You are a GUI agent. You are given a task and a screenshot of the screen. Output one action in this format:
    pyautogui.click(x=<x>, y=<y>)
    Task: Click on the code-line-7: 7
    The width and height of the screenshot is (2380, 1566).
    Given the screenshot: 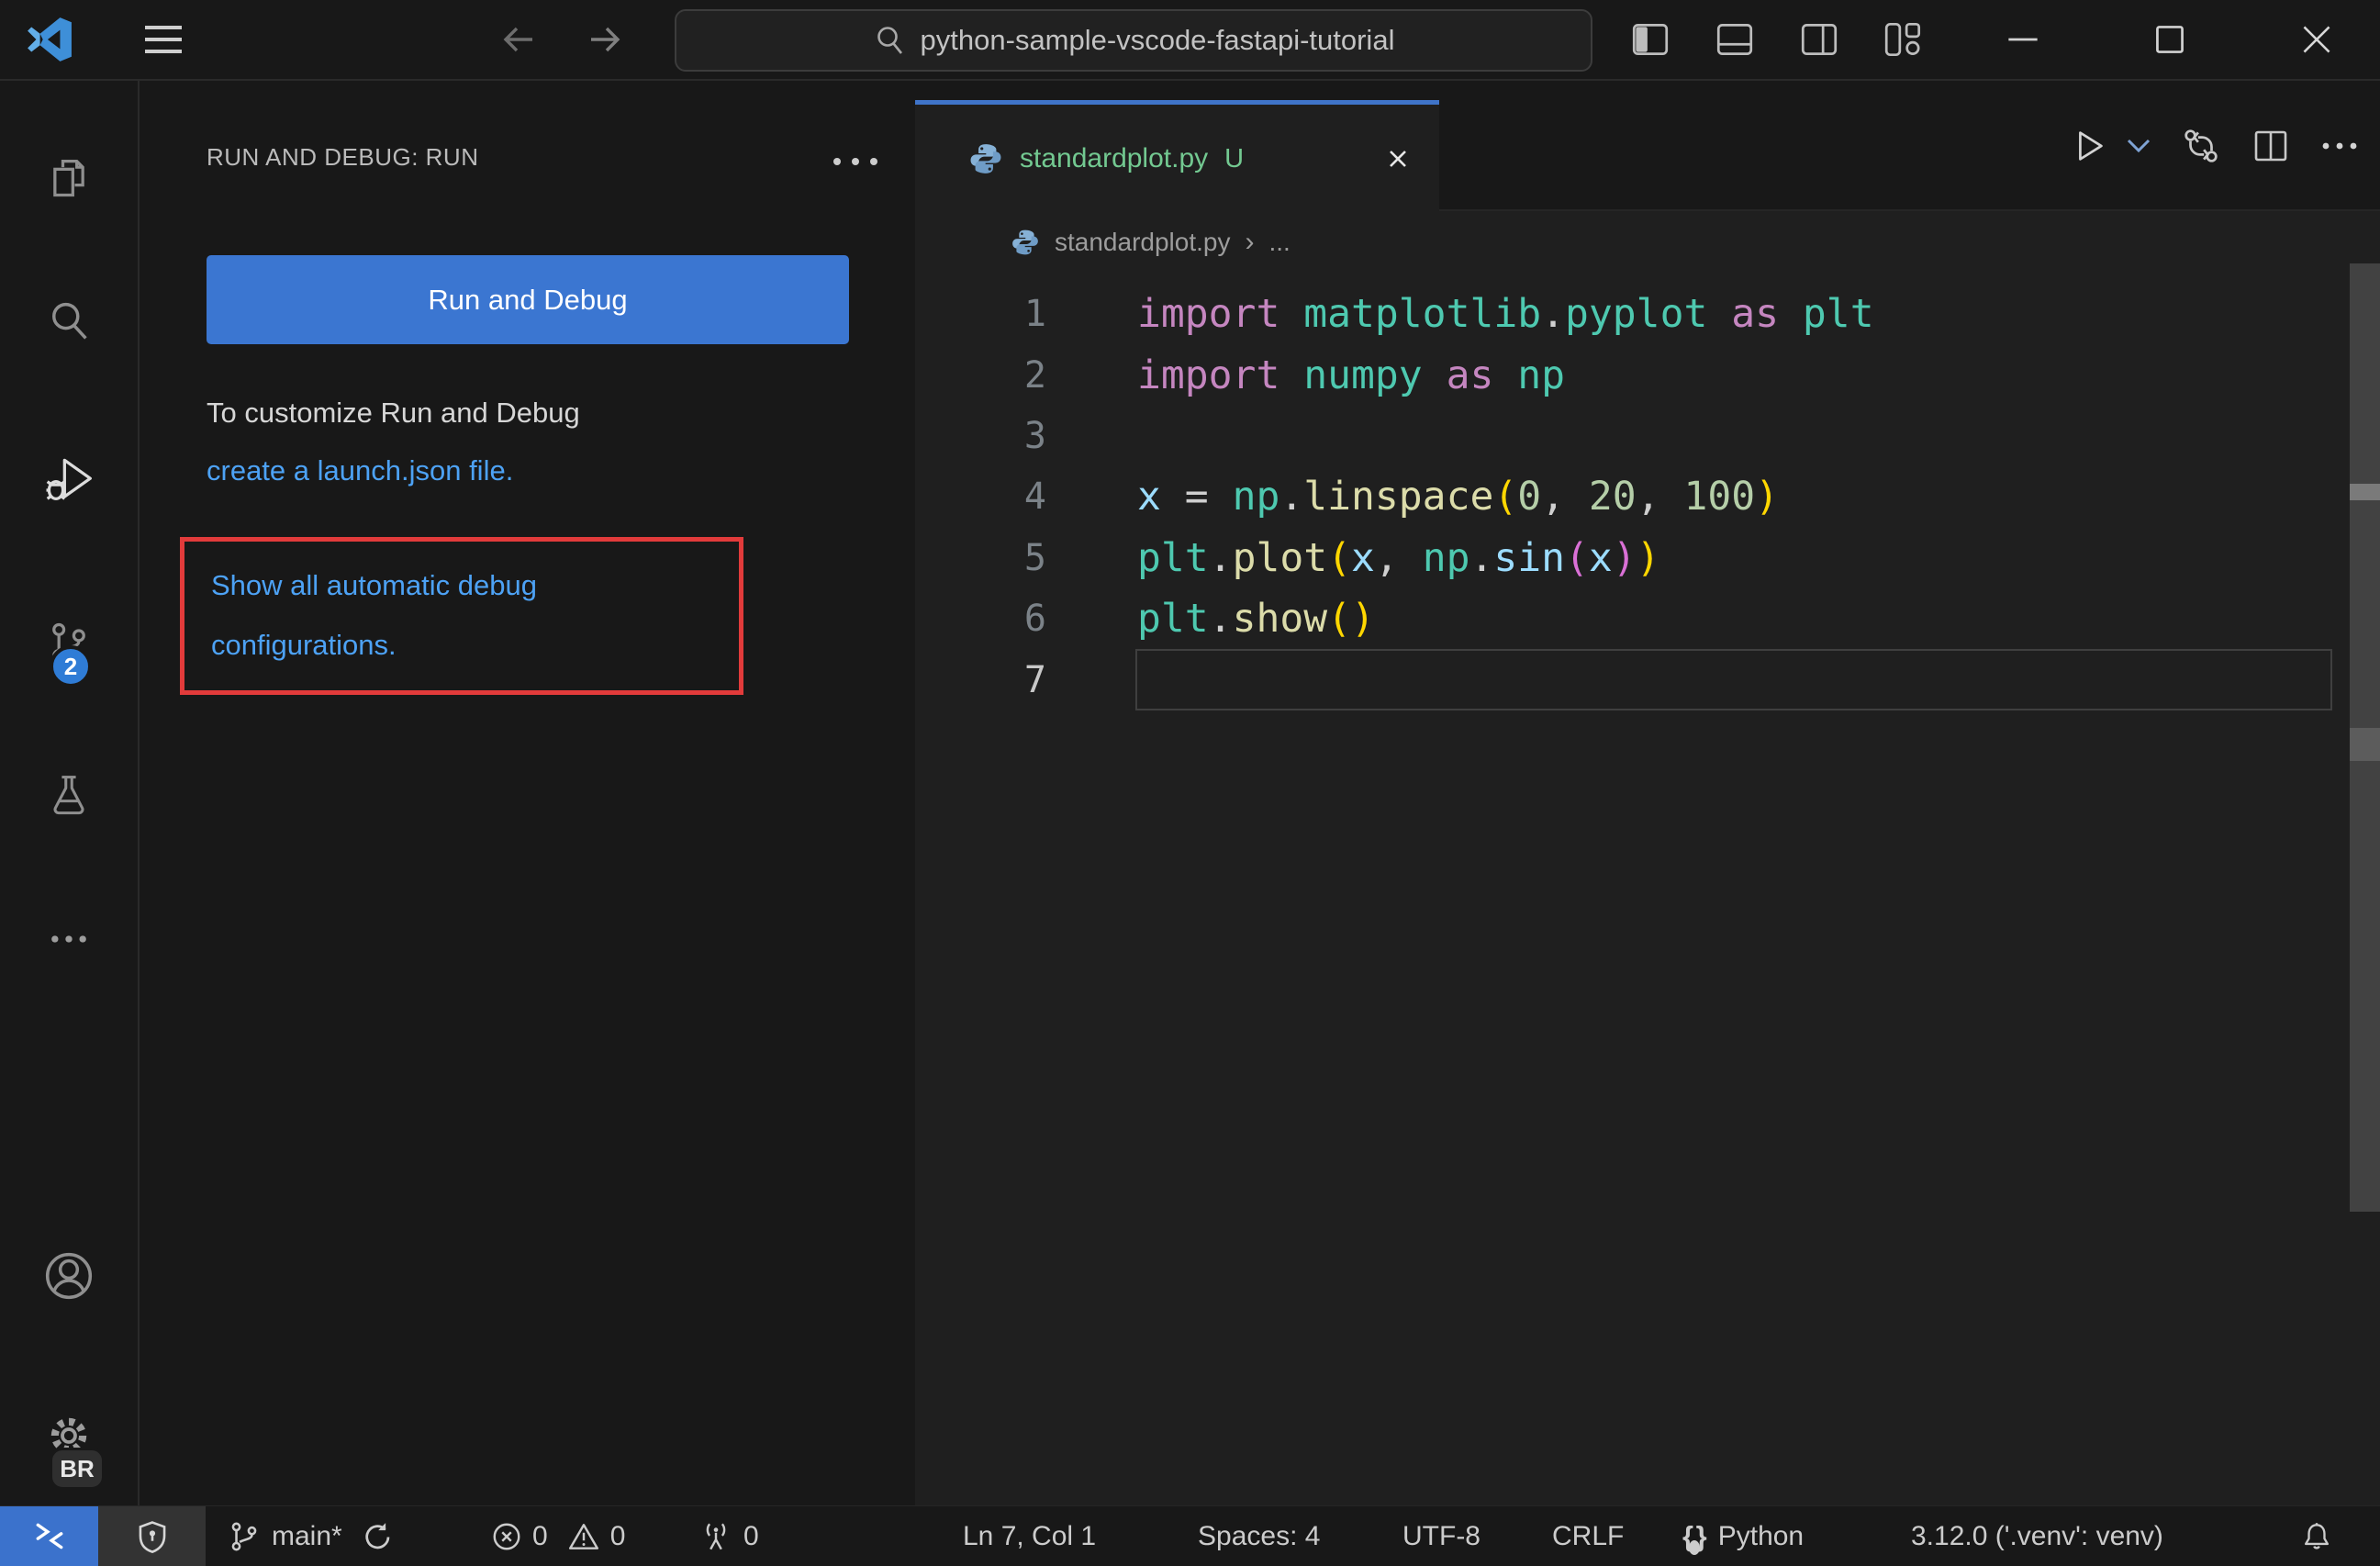 What is the action you would take?
    pyautogui.click(x=1647, y=679)
    